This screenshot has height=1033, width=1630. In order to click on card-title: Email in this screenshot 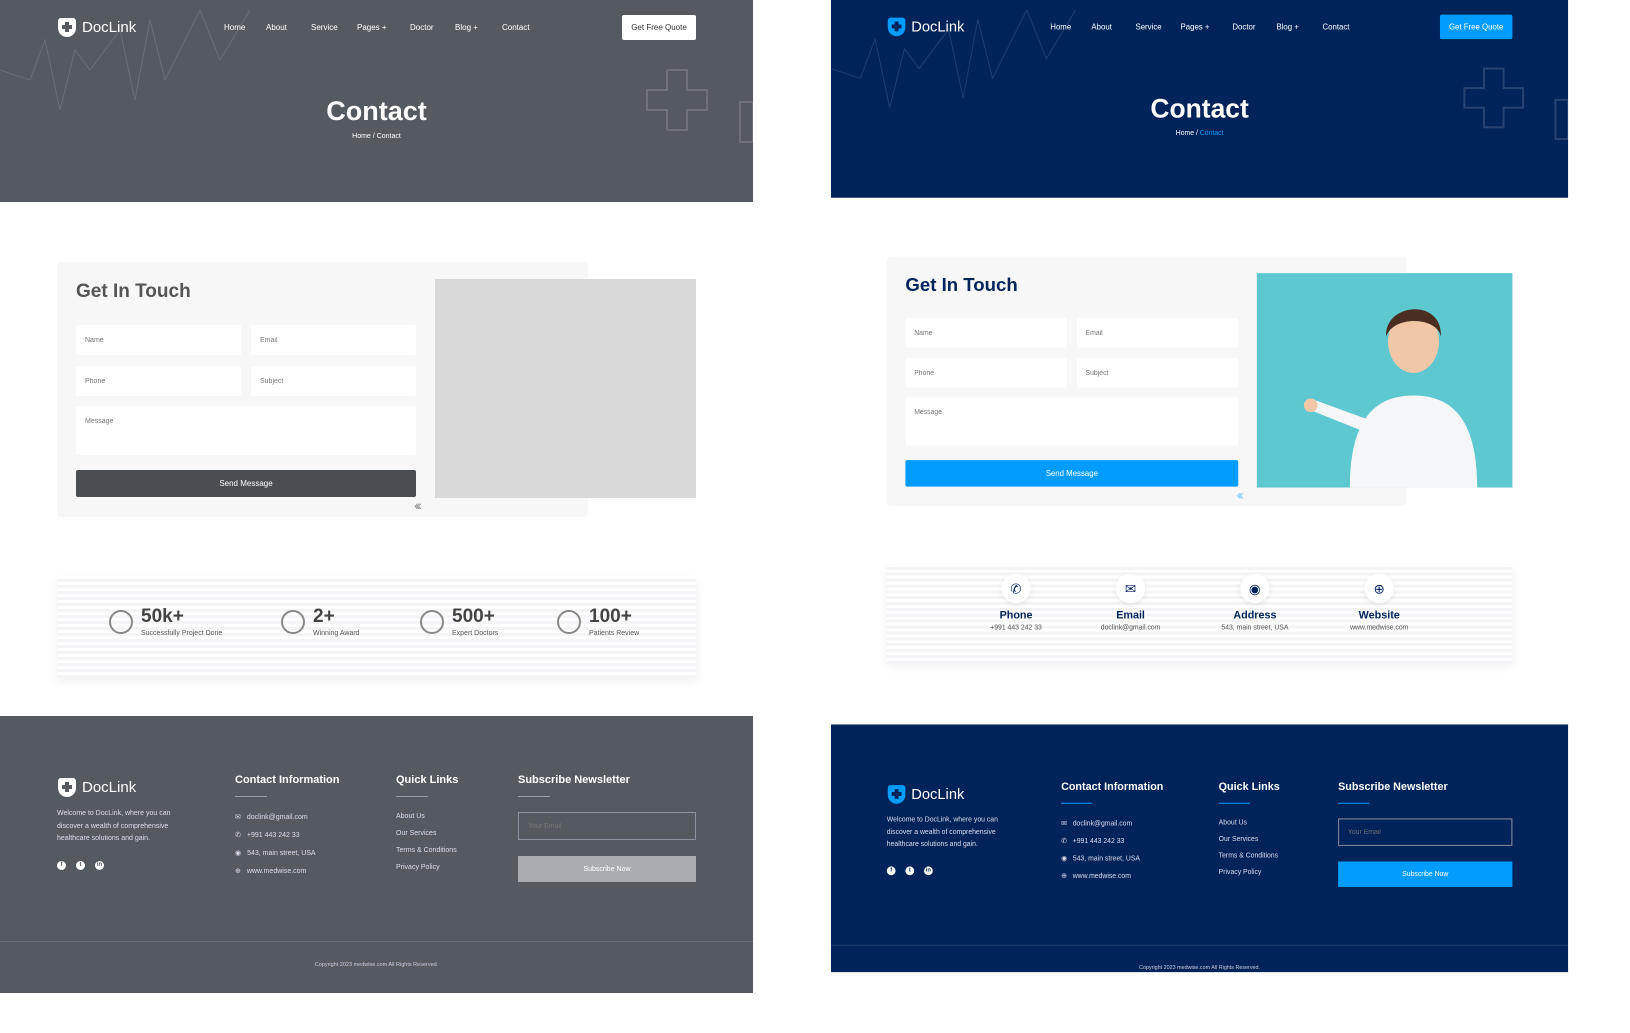, I will do `click(1130, 615)`.